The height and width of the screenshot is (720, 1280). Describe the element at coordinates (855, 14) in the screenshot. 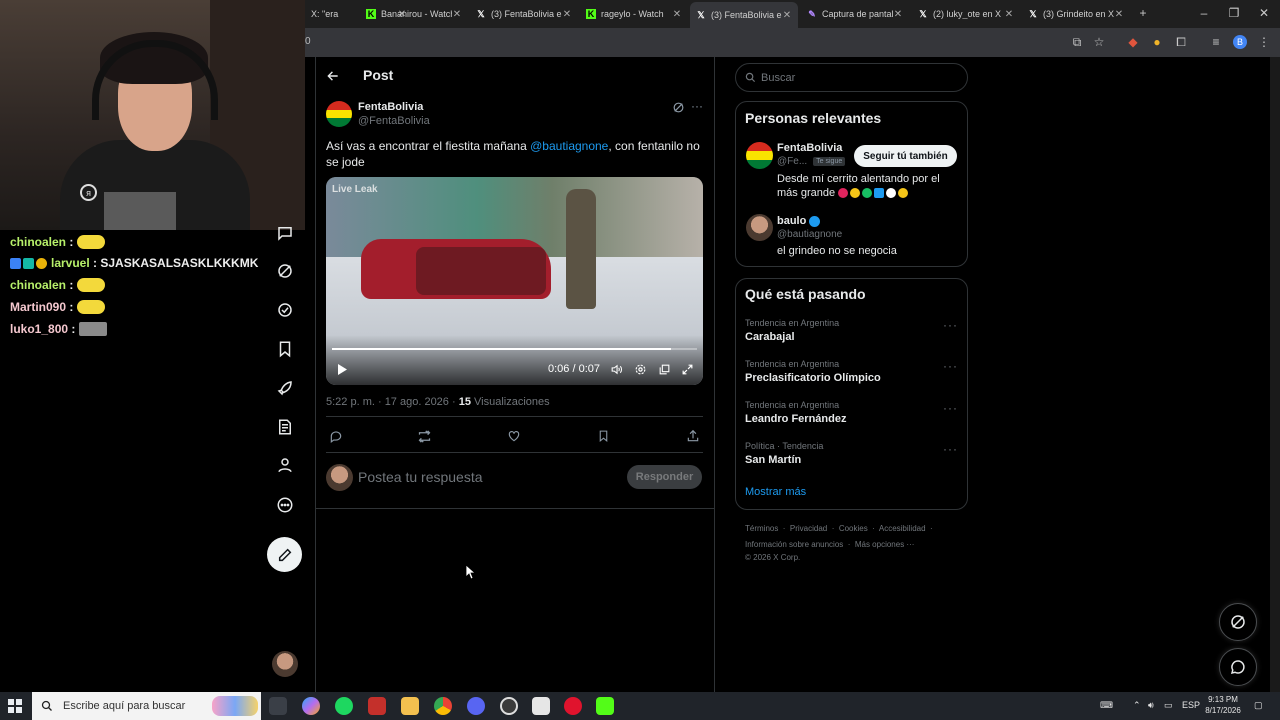

I see `browser-tab: ✎ Captura de pantalla ✕` at that location.